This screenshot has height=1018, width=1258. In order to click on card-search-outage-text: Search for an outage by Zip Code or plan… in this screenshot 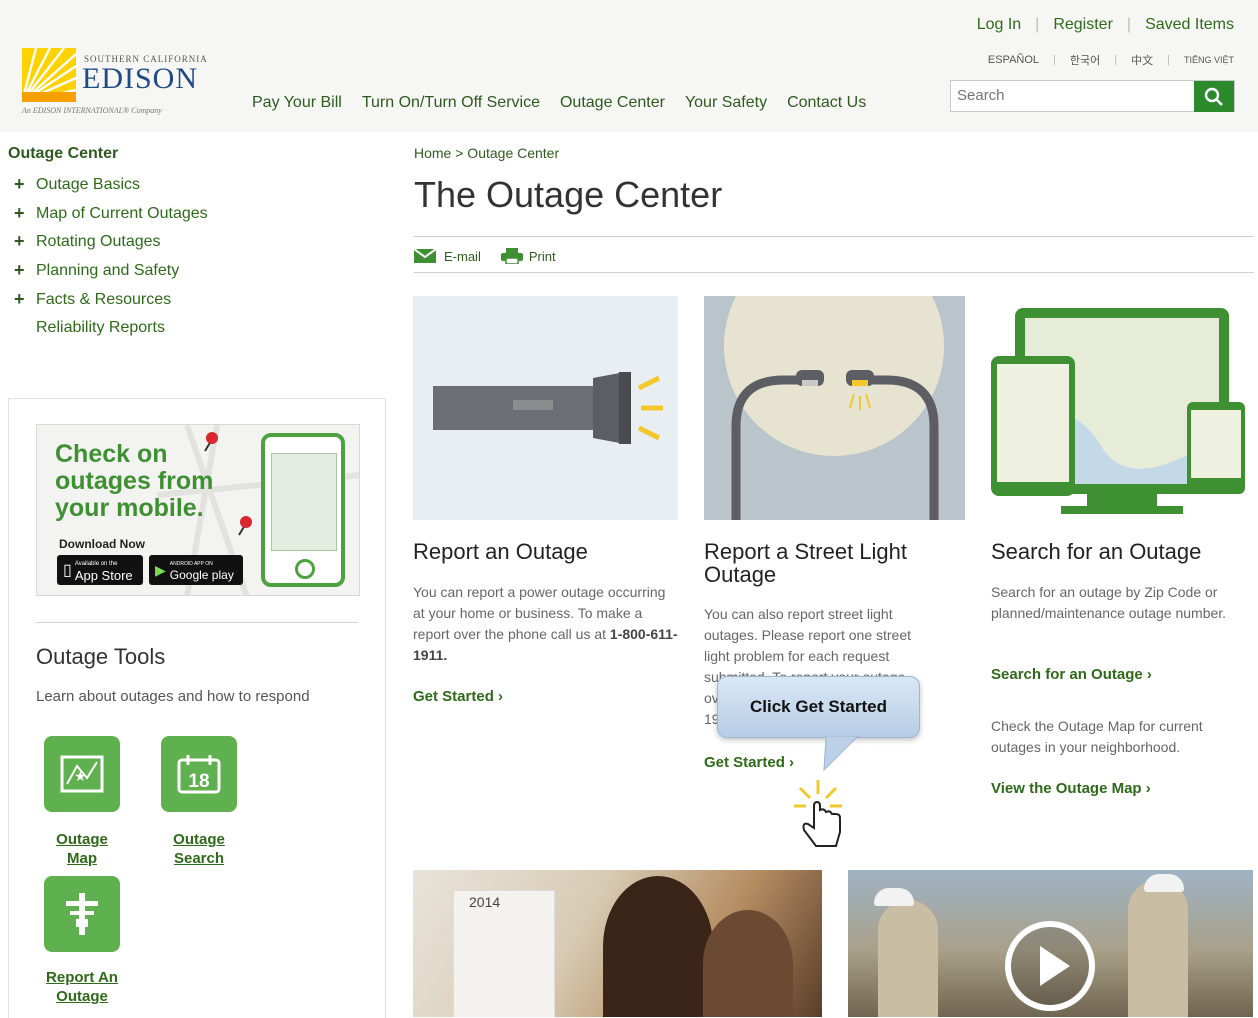, I will do `click(1109, 602)`.